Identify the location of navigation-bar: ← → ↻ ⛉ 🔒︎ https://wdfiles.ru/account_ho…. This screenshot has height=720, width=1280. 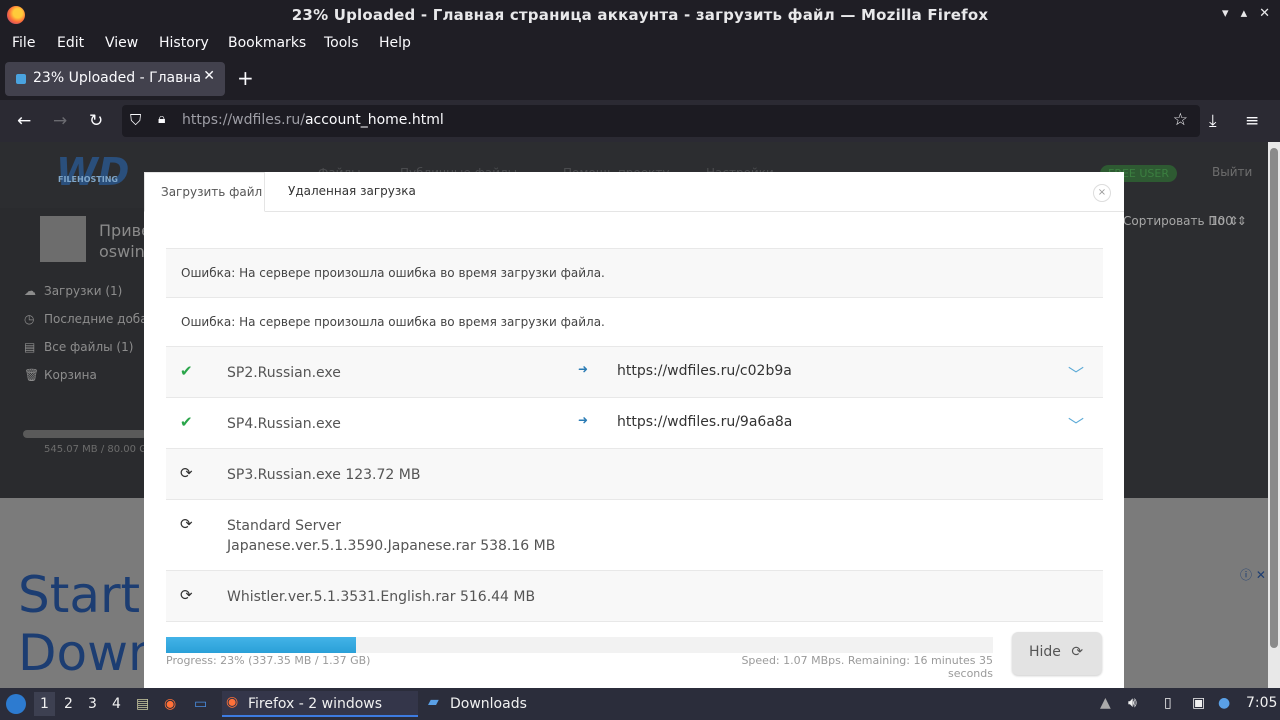
(640, 121).